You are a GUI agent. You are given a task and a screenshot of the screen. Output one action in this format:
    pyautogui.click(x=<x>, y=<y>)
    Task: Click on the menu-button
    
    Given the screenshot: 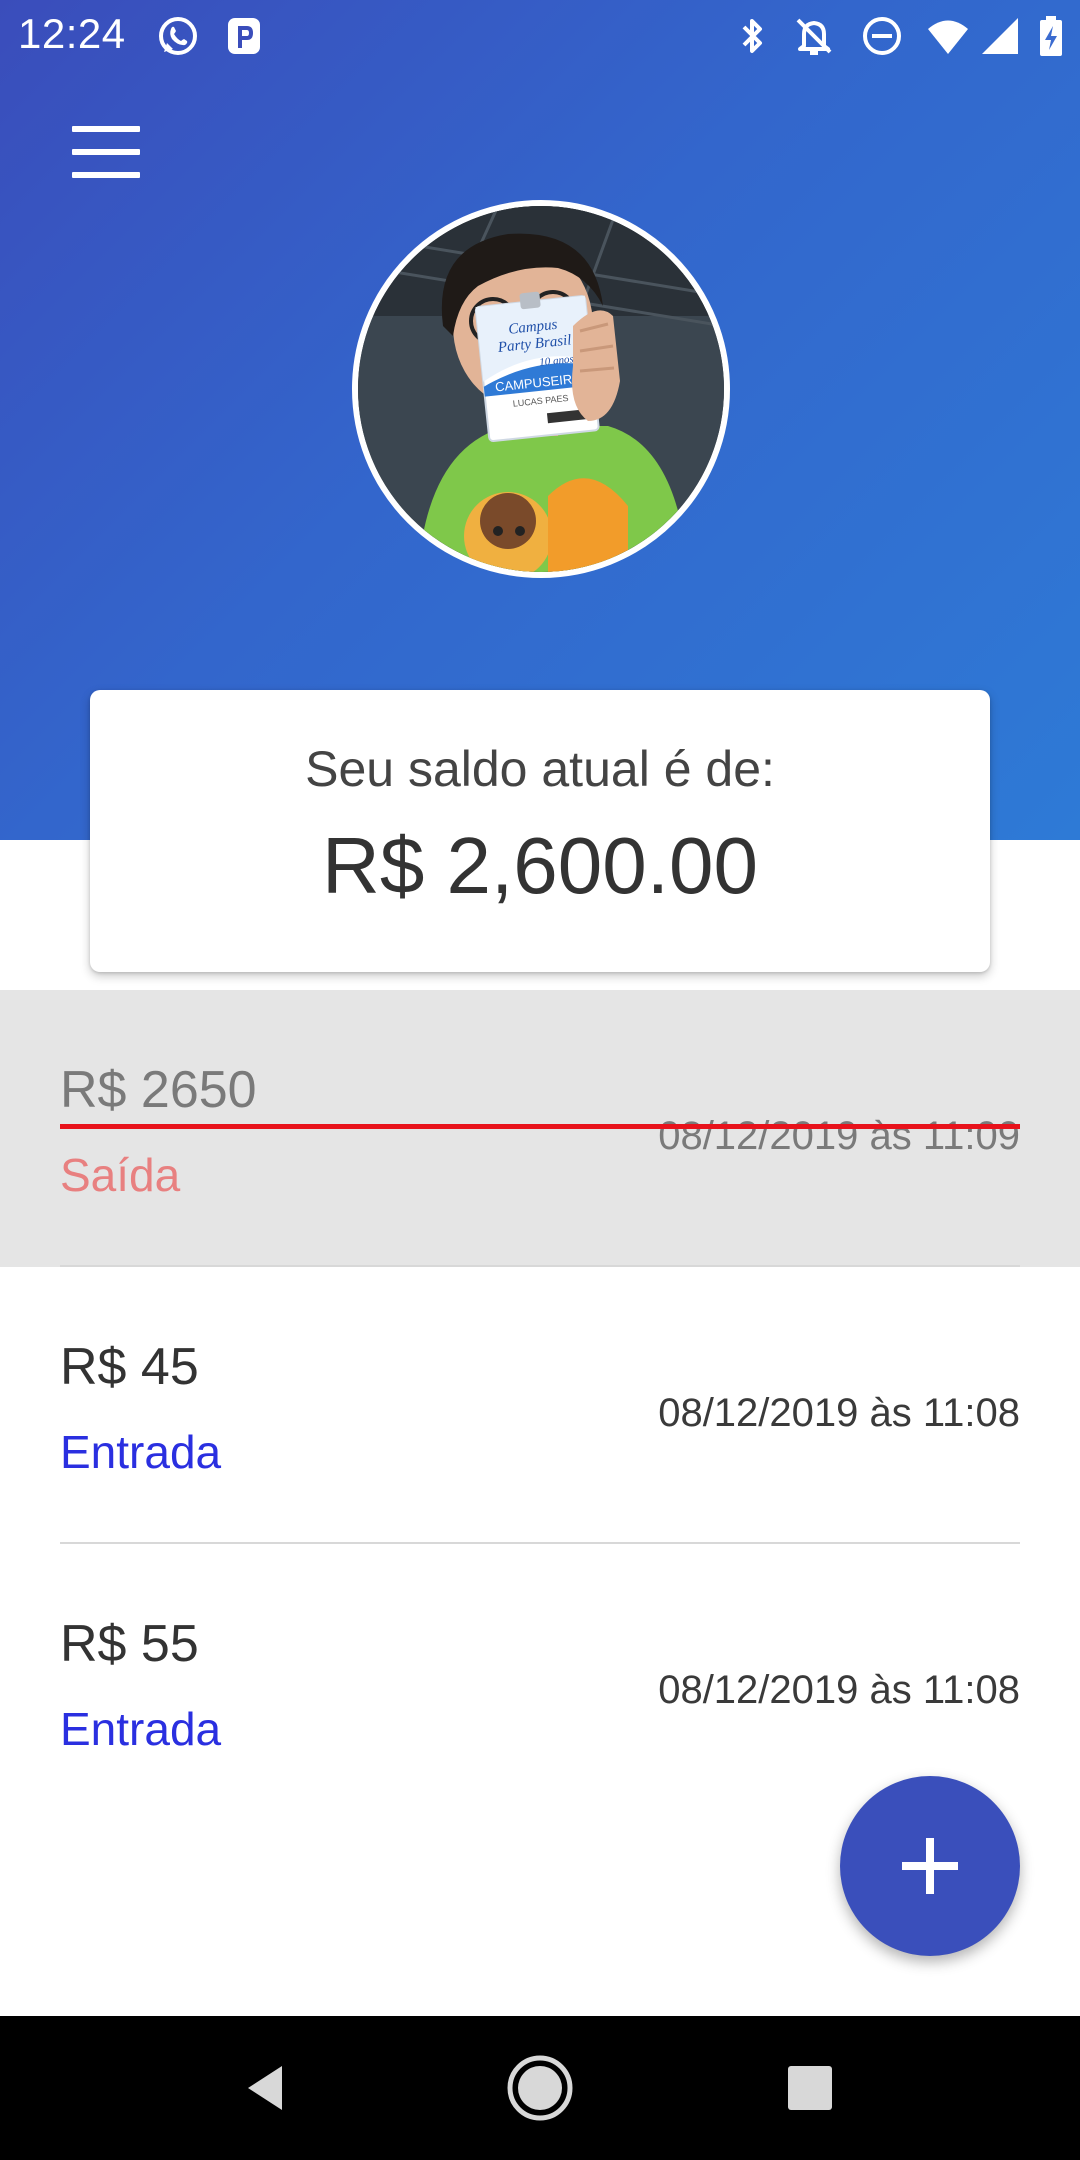 What is the action you would take?
    pyautogui.click(x=104, y=152)
    